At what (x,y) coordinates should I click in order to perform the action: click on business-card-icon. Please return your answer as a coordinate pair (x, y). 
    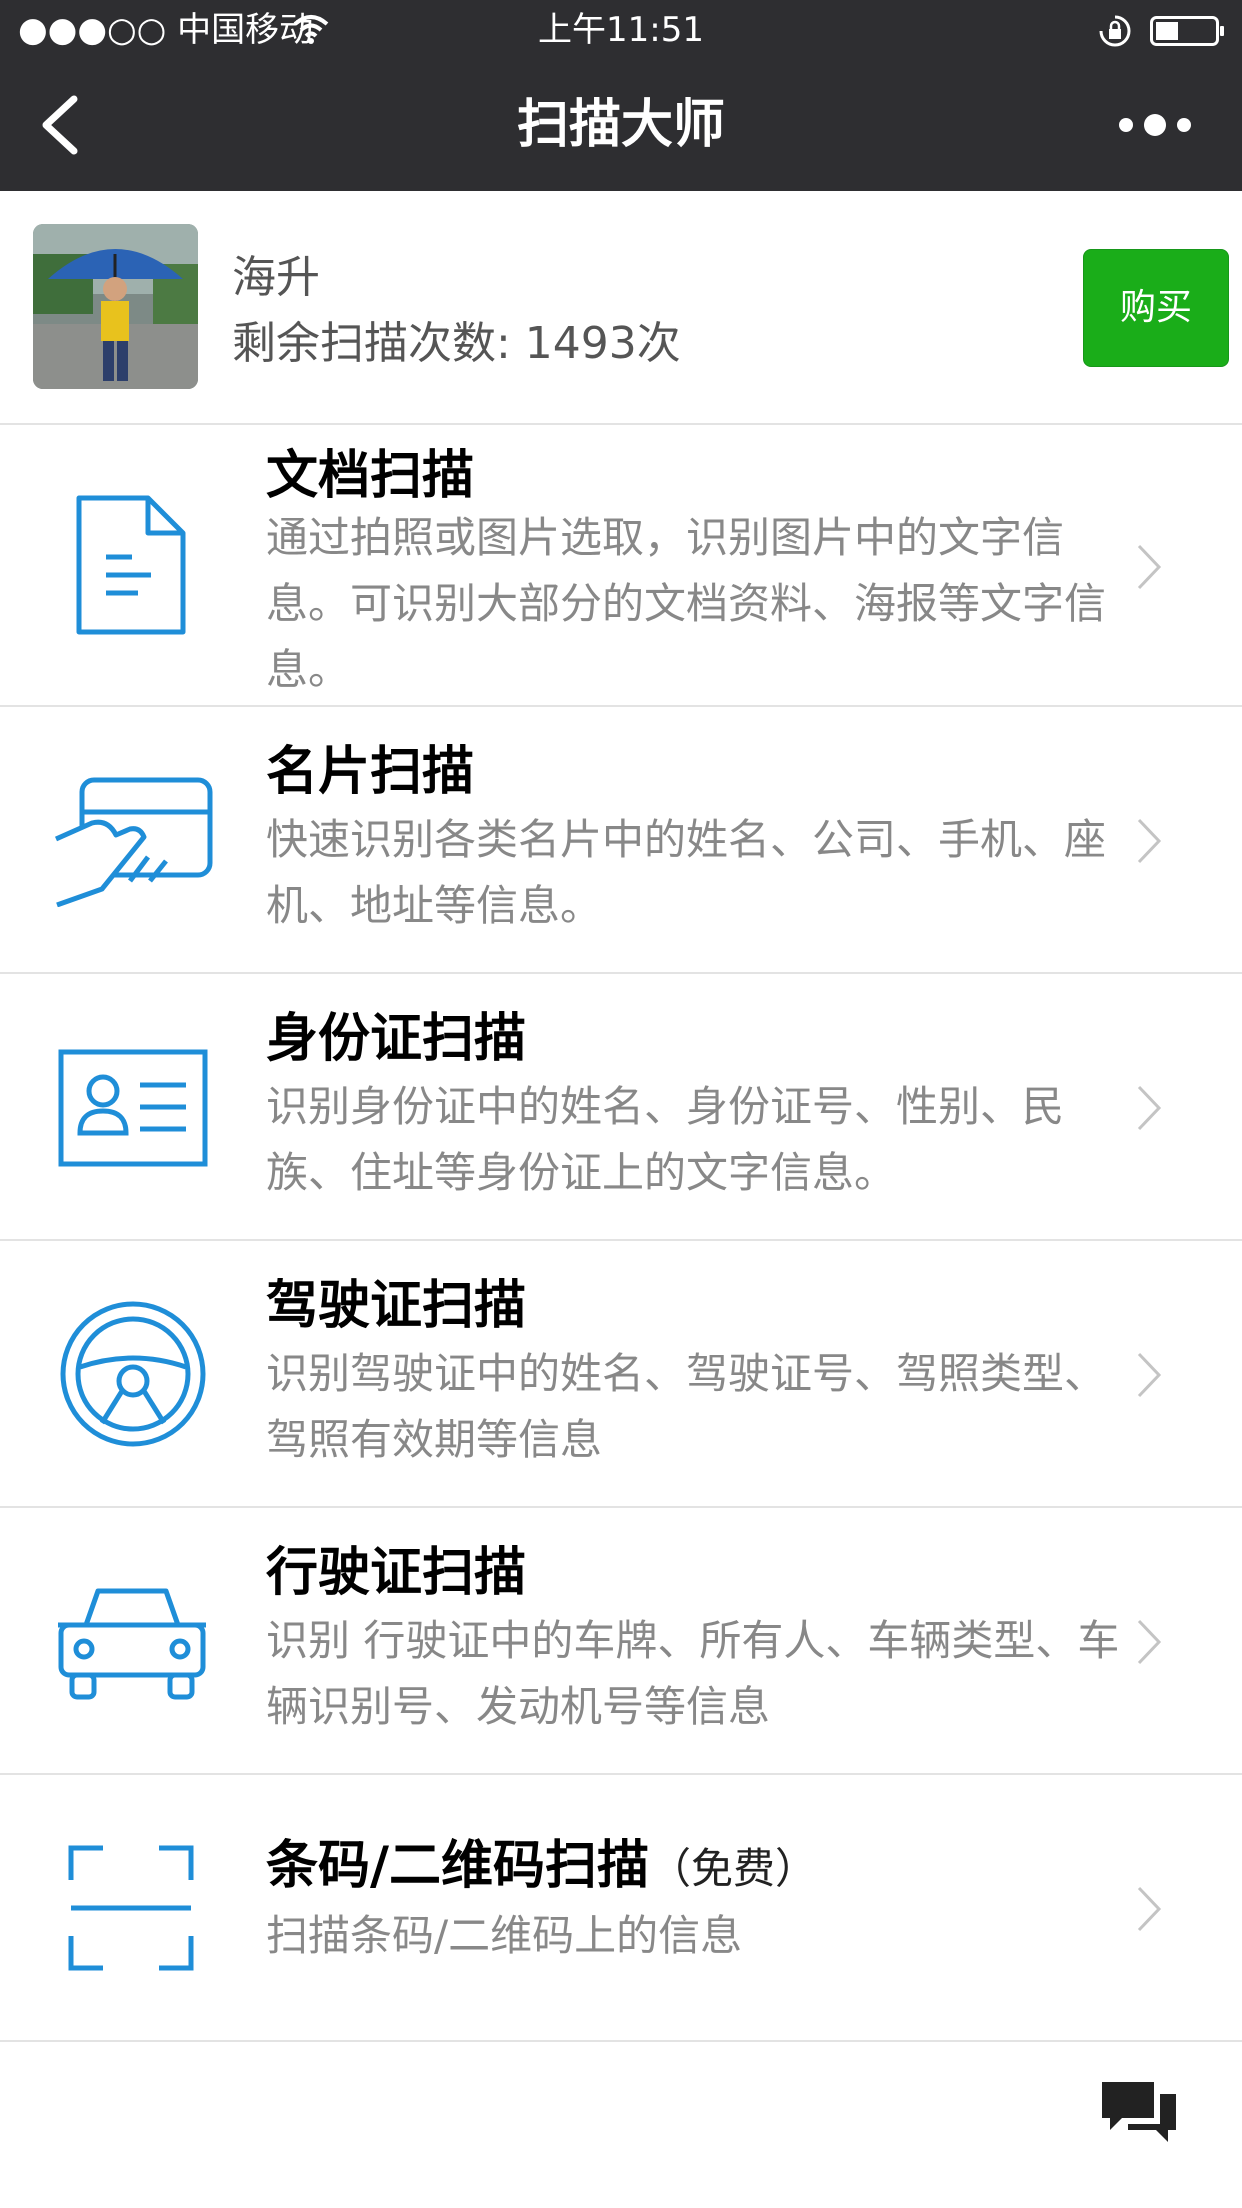
    Looking at the image, I should click on (133, 842).